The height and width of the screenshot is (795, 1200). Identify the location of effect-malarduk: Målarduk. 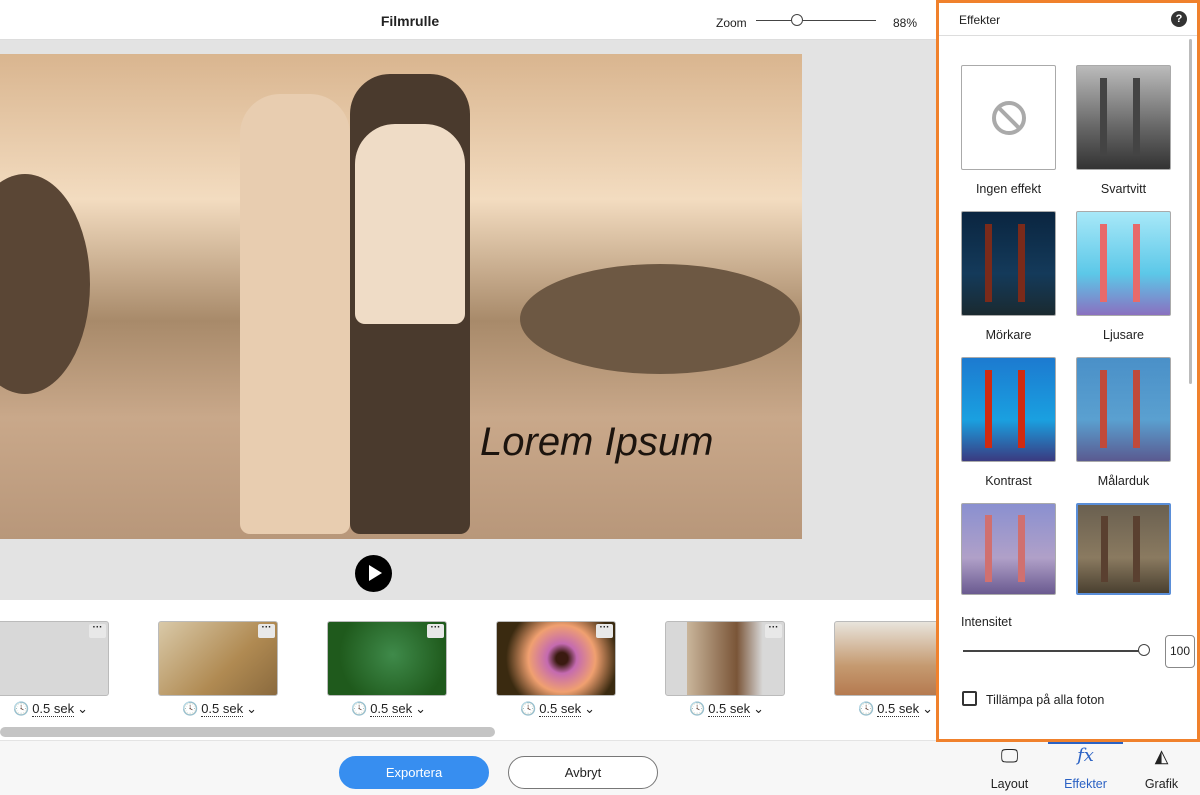
(1123, 422).